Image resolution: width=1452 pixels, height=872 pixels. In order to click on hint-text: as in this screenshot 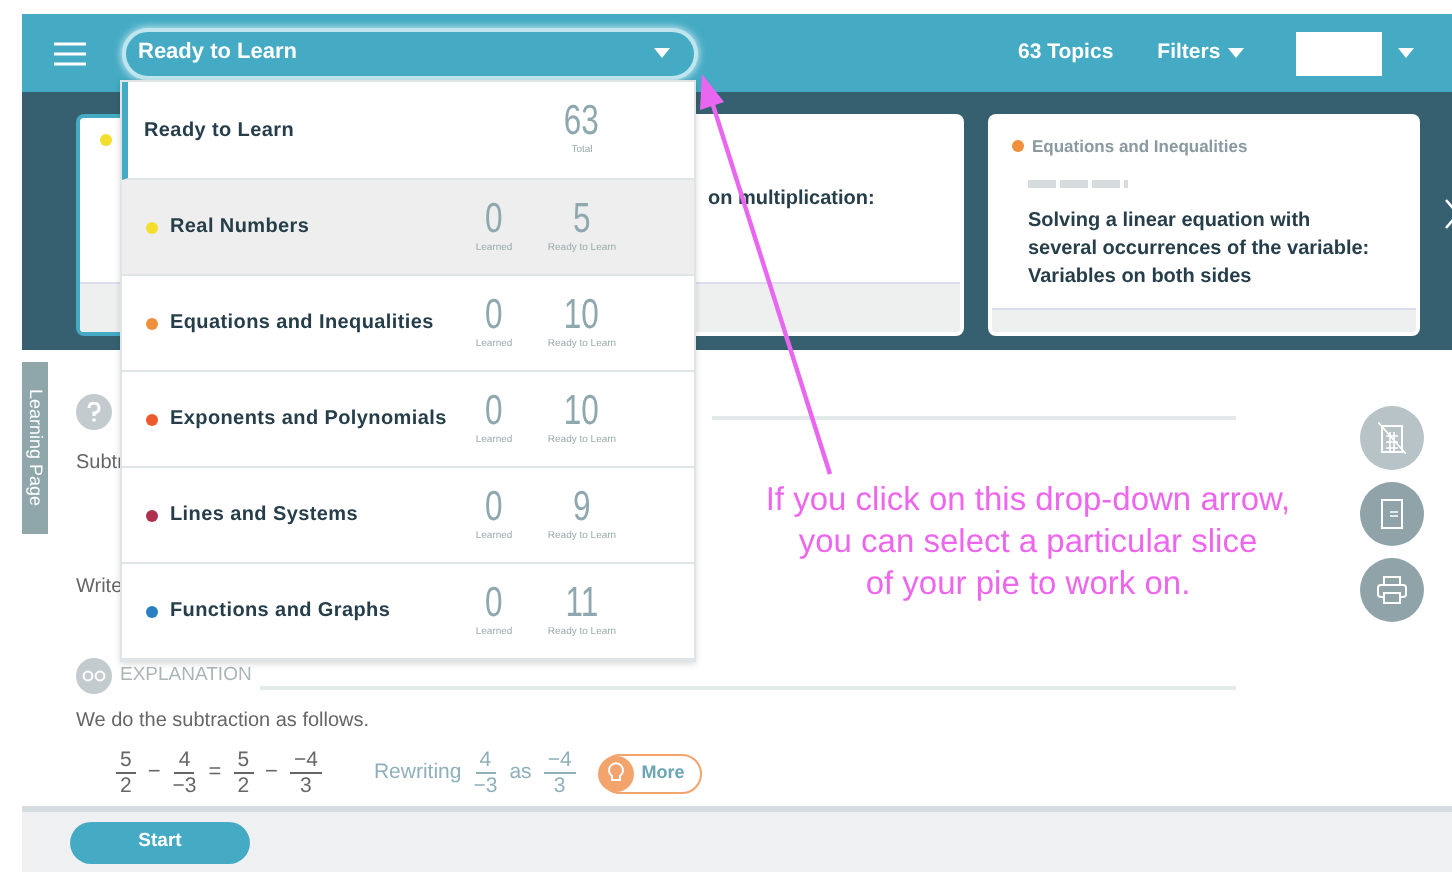, I will do `click(520, 772)`.